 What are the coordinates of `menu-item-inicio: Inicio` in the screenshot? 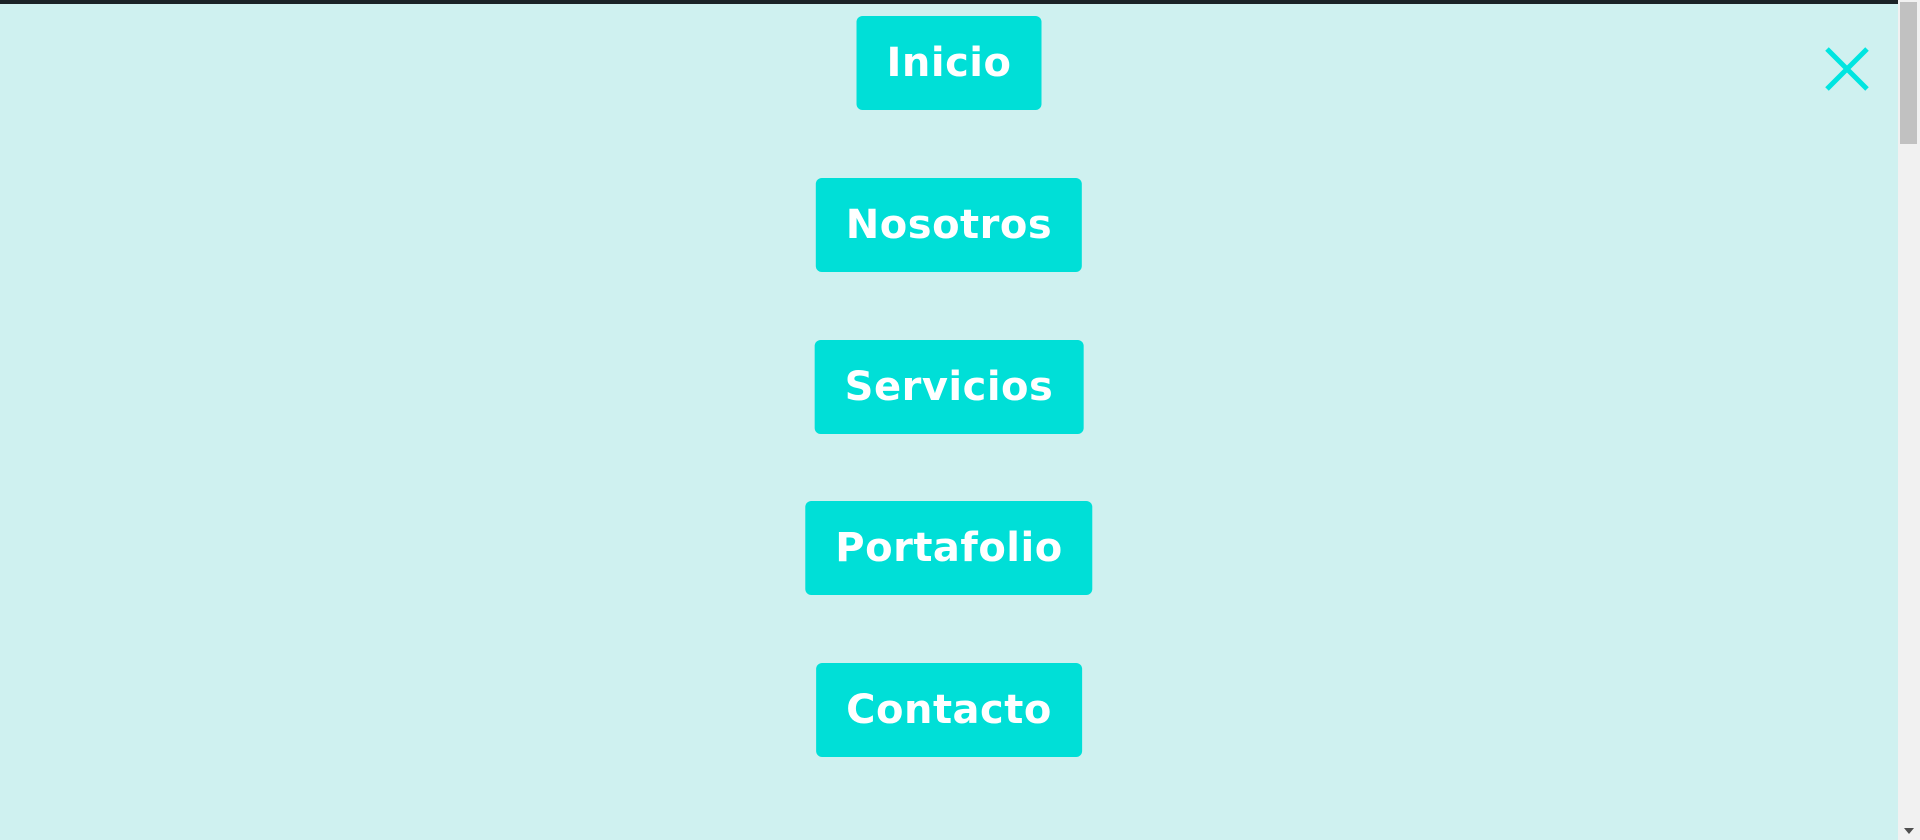 It's located at (949, 63).